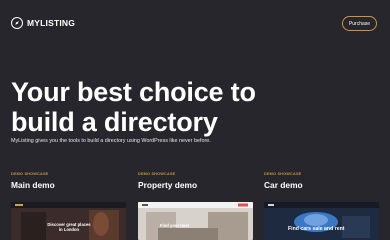 The width and height of the screenshot is (390, 240). What do you see at coordinates (316, 229) in the screenshot?
I see `car-demo-caption: Find cars sale and rent` at bounding box center [316, 229].